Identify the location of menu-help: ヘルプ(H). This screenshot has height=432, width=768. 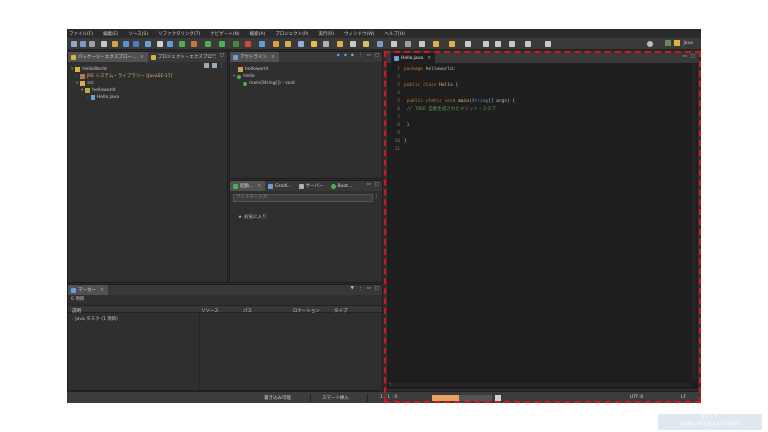
(395, 34).